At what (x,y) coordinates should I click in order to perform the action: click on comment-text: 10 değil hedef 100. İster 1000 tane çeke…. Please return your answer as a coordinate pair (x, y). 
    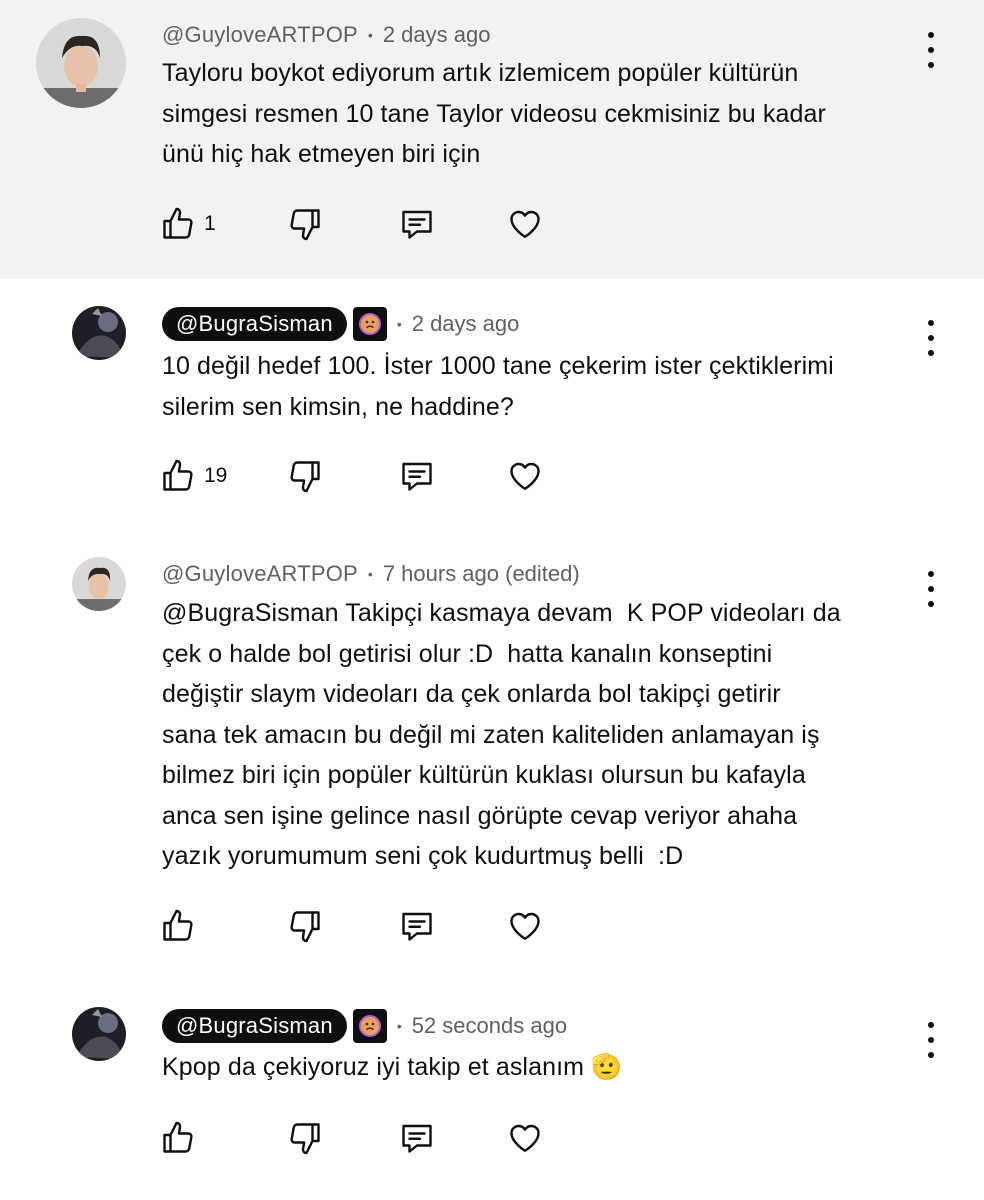
    Looking at the image, I should click on (498, 386).